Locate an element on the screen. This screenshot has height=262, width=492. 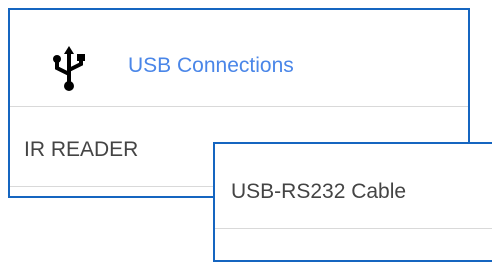
usb-icon is located at coordinates (69, 69).